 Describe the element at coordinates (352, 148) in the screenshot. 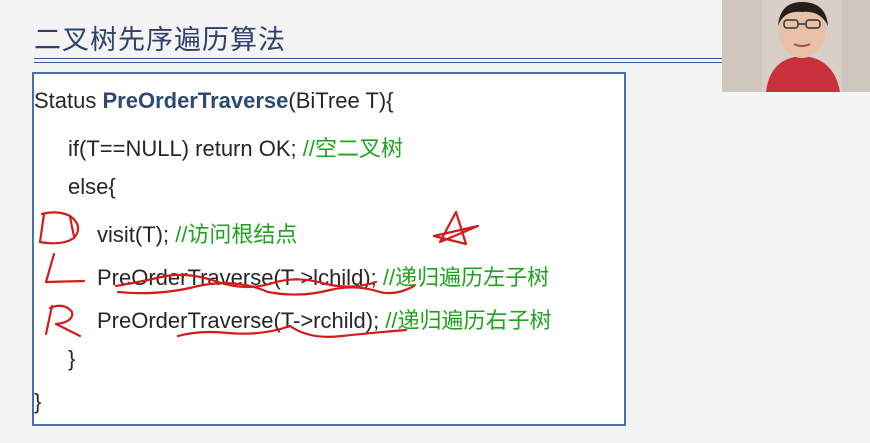

I see `code-comment: //空二叉树` at that location.